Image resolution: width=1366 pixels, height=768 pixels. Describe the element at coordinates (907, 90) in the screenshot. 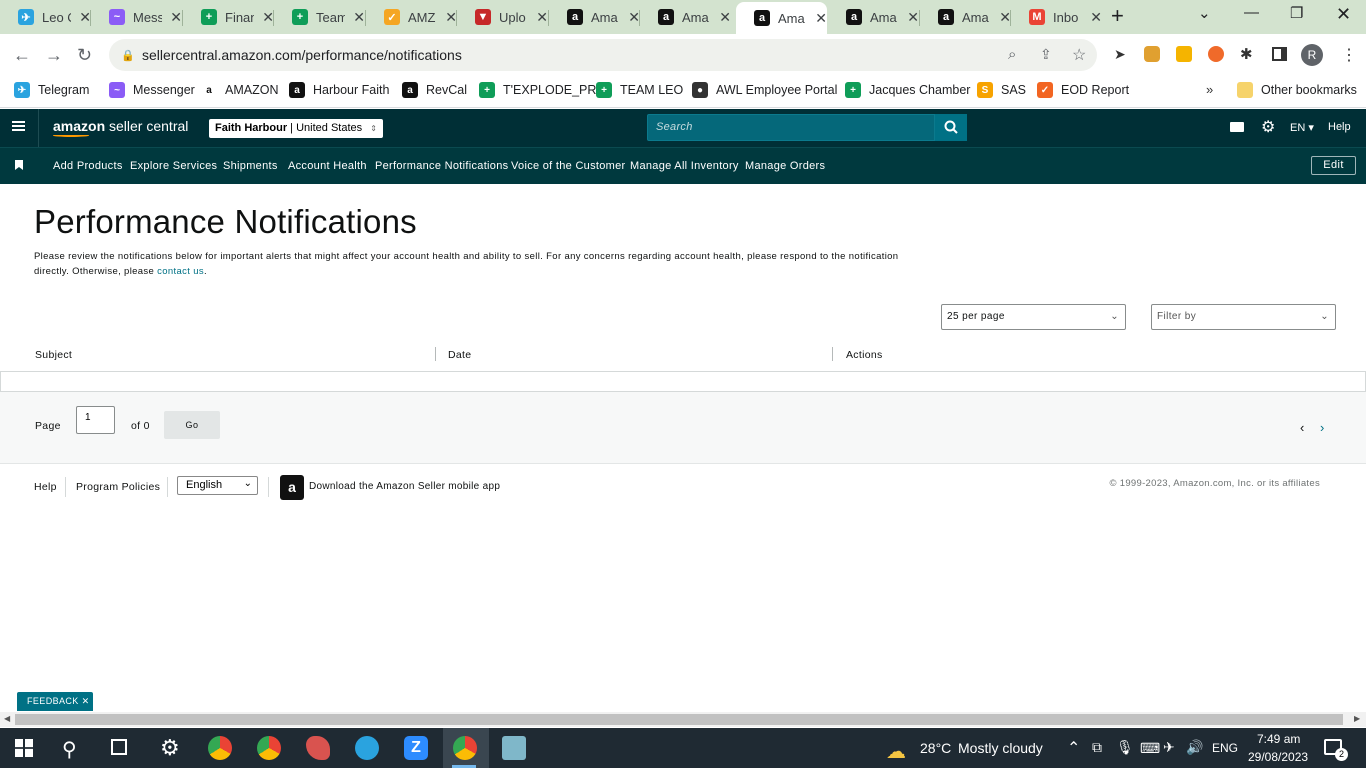

I see `bookmark-item: + Jacques Chamber` at that location.